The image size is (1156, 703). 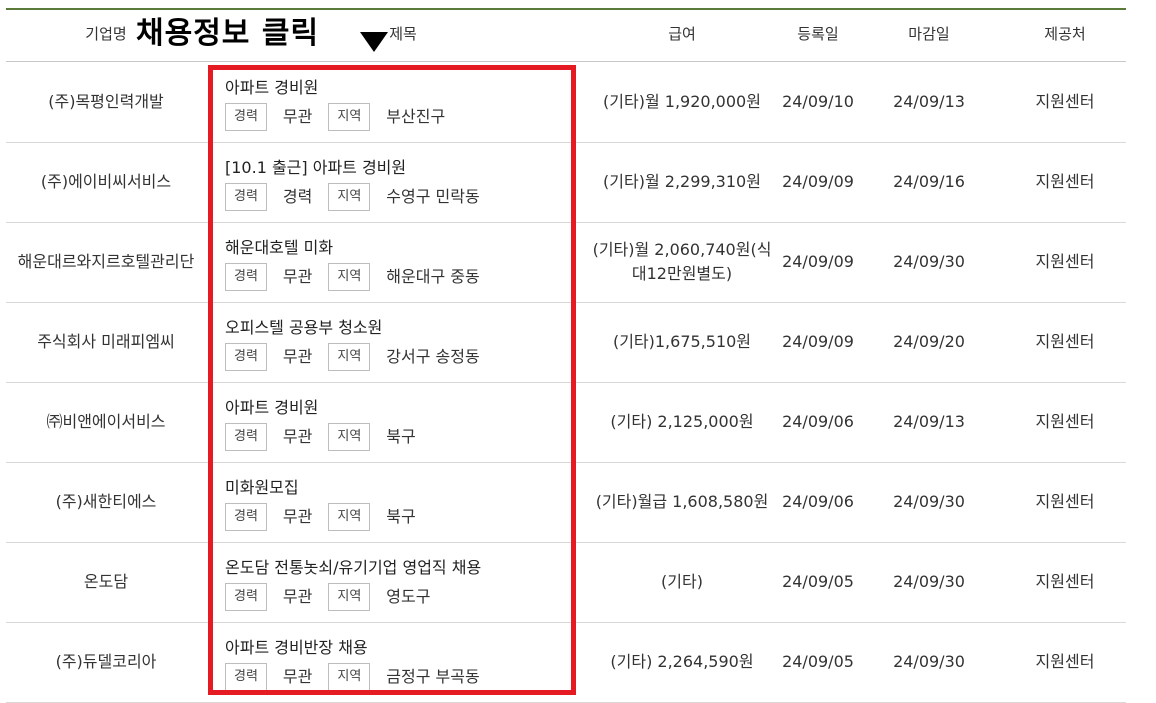 What do you see at coordinates (682, 581) in the screenshot?
I see `salary: (기타)` at bounding box center [682, 581].